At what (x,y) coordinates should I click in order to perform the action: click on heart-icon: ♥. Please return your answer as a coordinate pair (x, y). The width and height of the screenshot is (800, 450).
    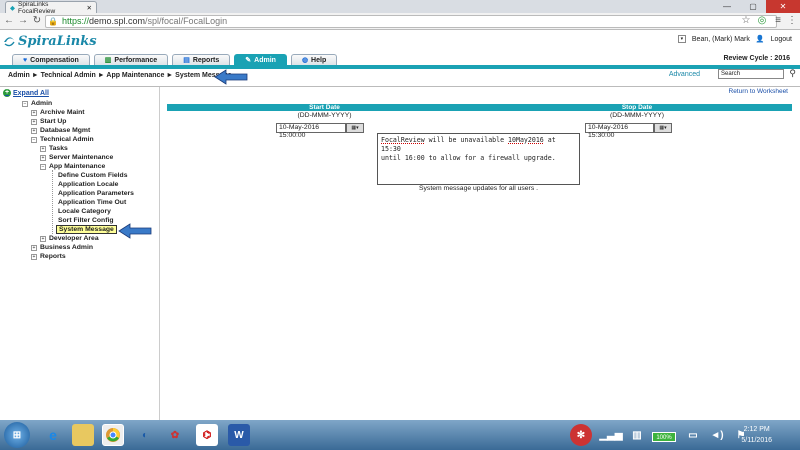
    Looking at the image, I should click on (25, 60).